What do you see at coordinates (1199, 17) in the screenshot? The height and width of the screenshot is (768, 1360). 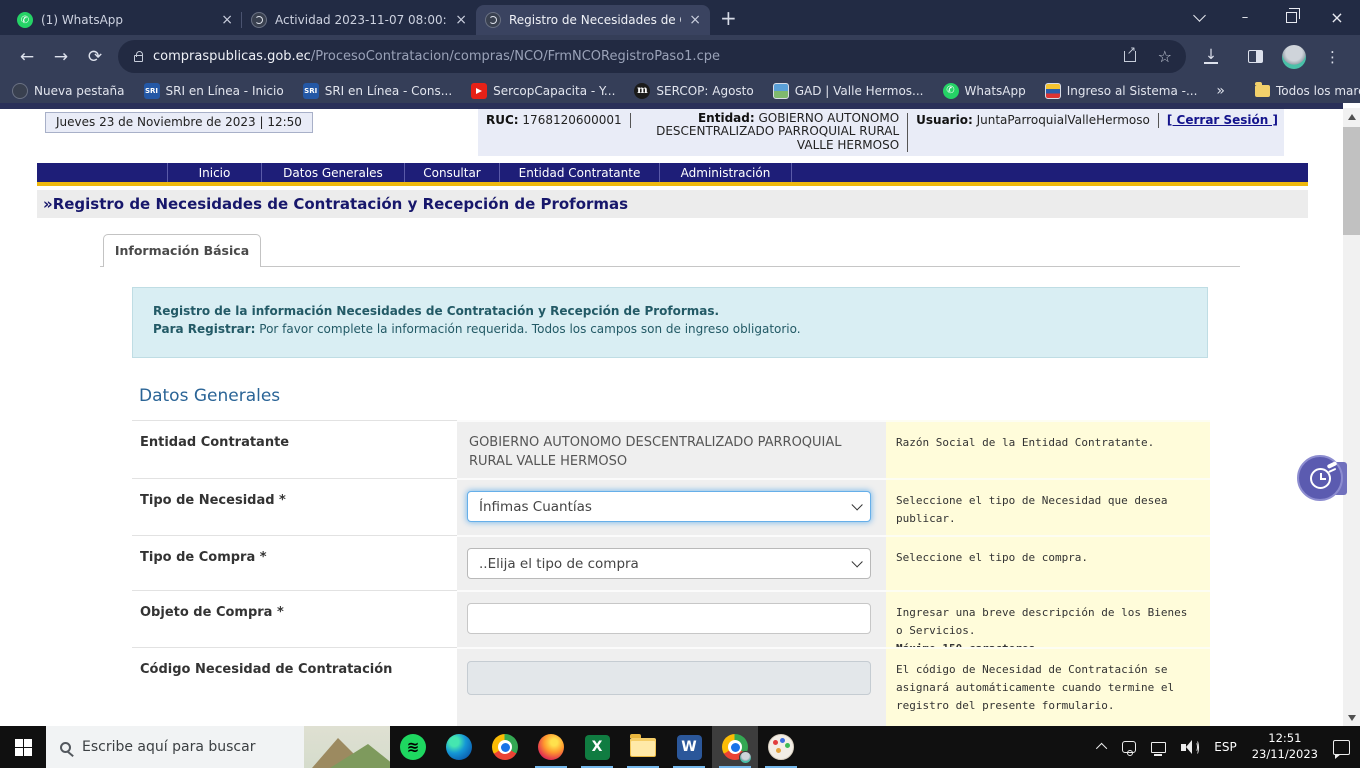 I see `tab-search-icon` at bounding box center [1199, 17].